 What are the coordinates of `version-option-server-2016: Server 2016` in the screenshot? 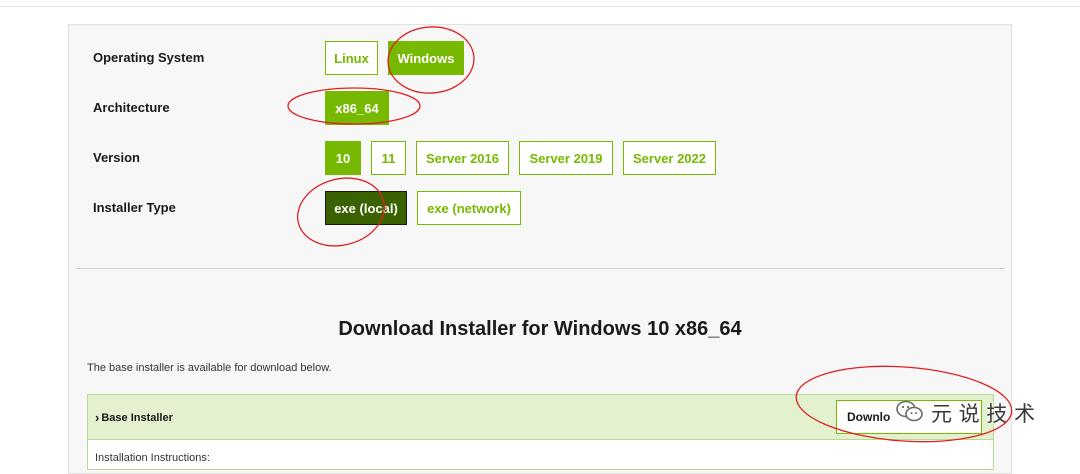 It's located at (462, 158).